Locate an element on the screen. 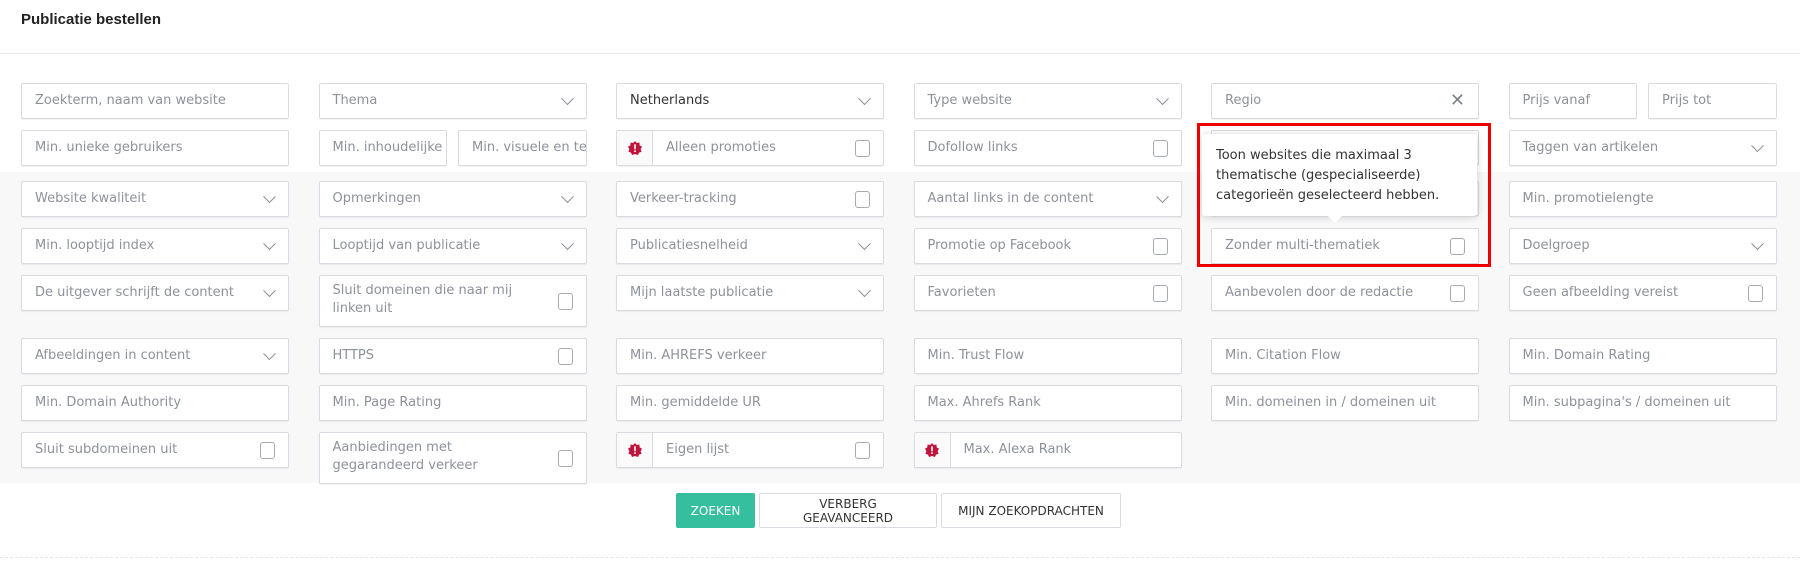 The width and height of the screenshot is (1800, 568). input-min-promotielengte: Min. promotielengte is located at coordinates (1642, 199).